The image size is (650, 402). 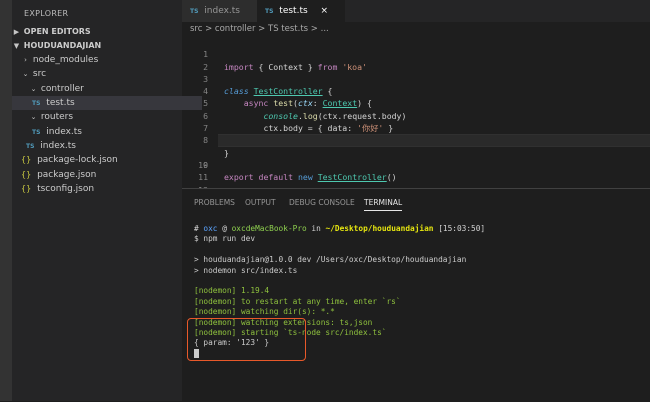 What do you see at coordinates (39, 74) in the screenshot?
I see `tree-item-label: src` at bounding box center [39, 74].